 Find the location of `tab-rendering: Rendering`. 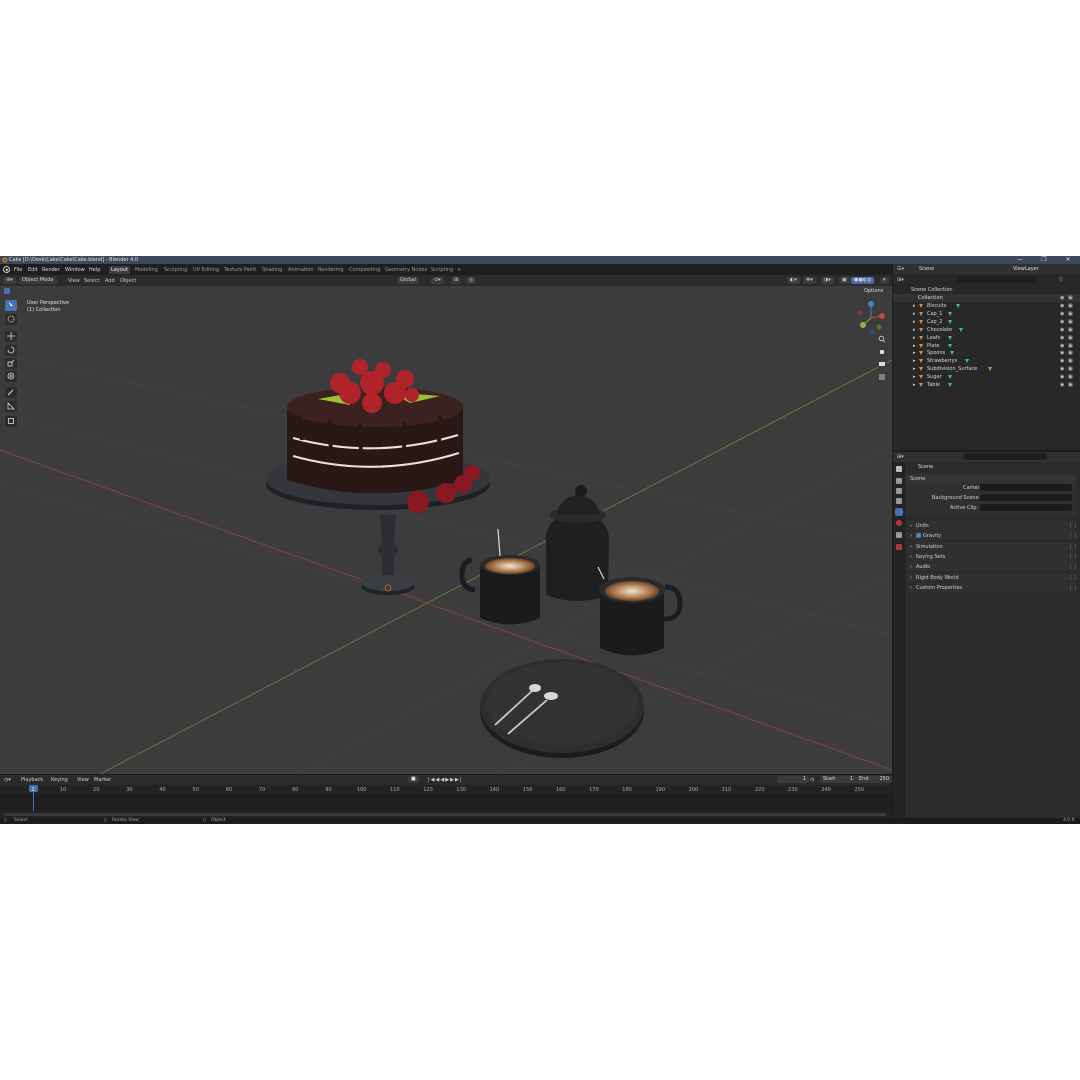

tab-rendering: Rendering is located at coordinates (331, 270).